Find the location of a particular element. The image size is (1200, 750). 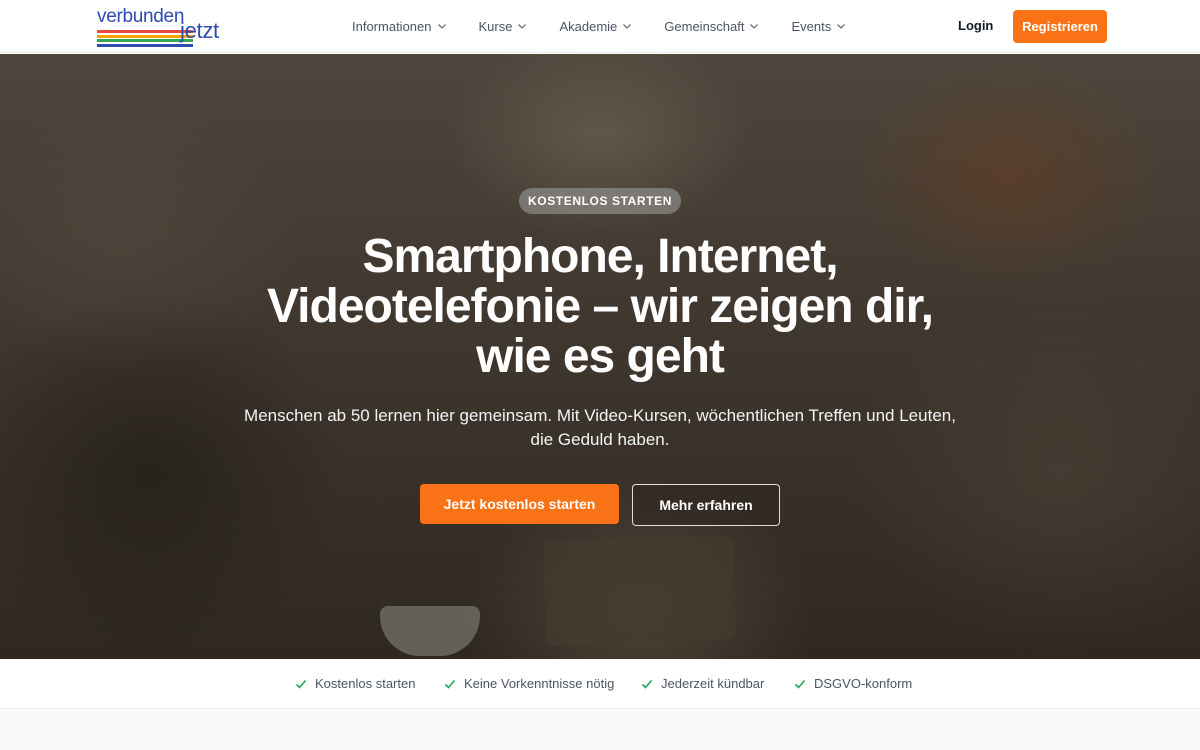

nav-item-gemeinschaft: Gemeinschaft is located at coordinates (711, 26).